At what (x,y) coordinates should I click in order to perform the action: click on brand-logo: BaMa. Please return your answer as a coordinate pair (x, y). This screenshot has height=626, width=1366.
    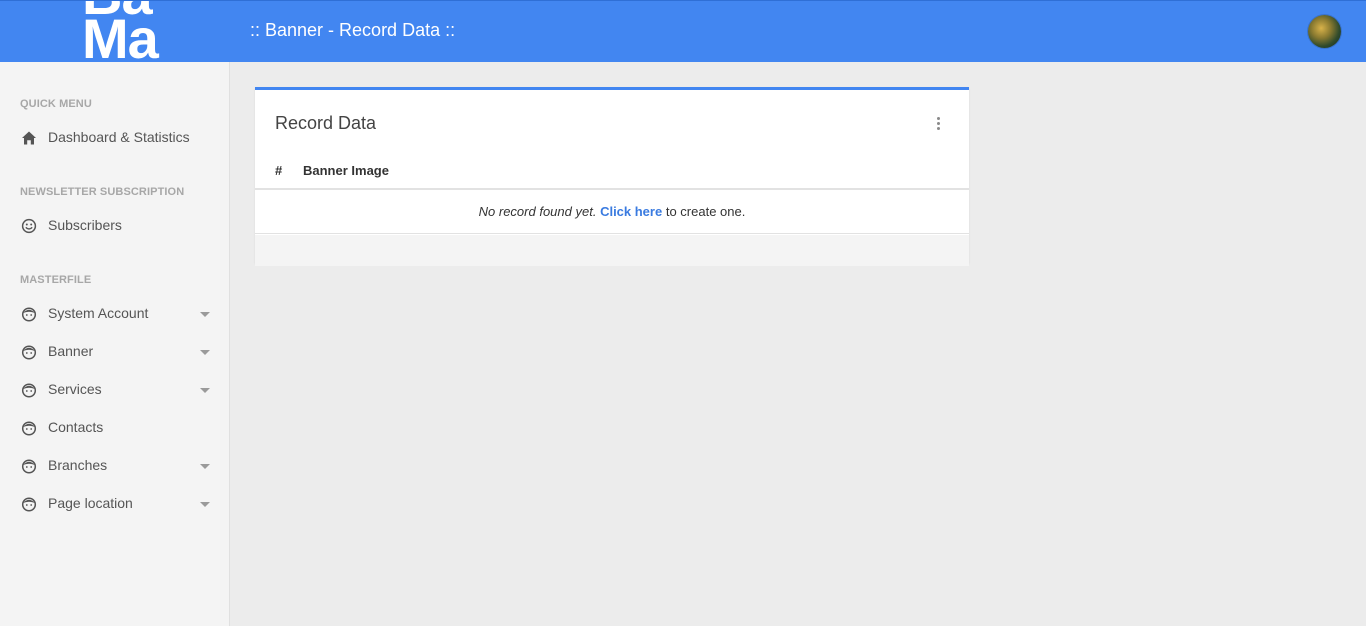
    Looking at the image, I should click on (141, 31).